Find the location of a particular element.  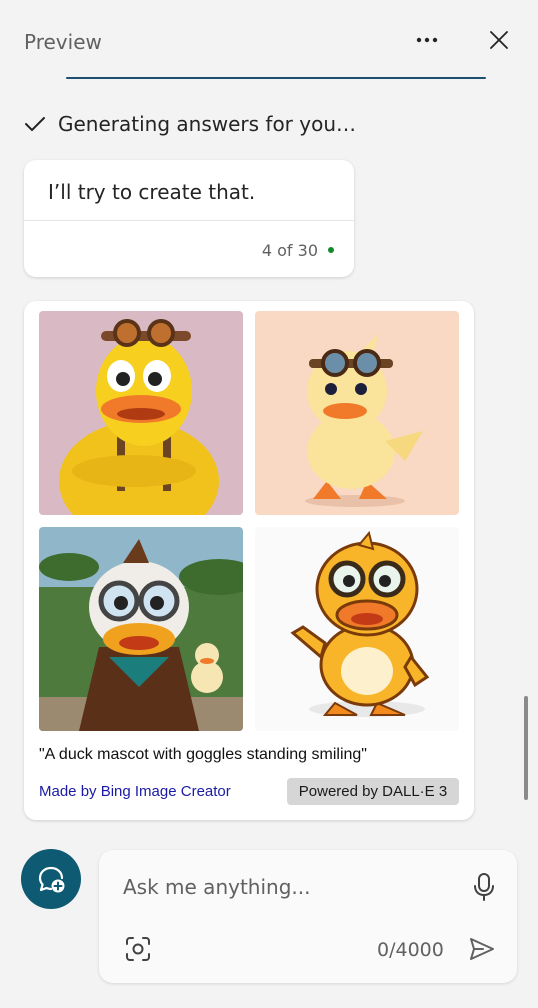

powered-by-badge: Powered by DALL·E 3 is located at coordinates (373, 791).